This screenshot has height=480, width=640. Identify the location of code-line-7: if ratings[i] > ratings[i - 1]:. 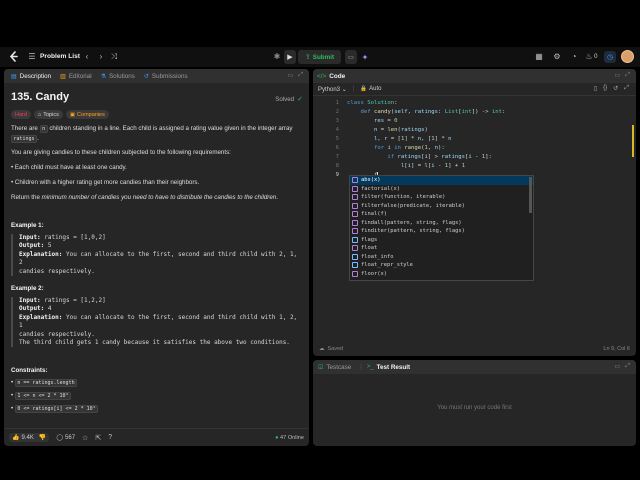
(439, 157).